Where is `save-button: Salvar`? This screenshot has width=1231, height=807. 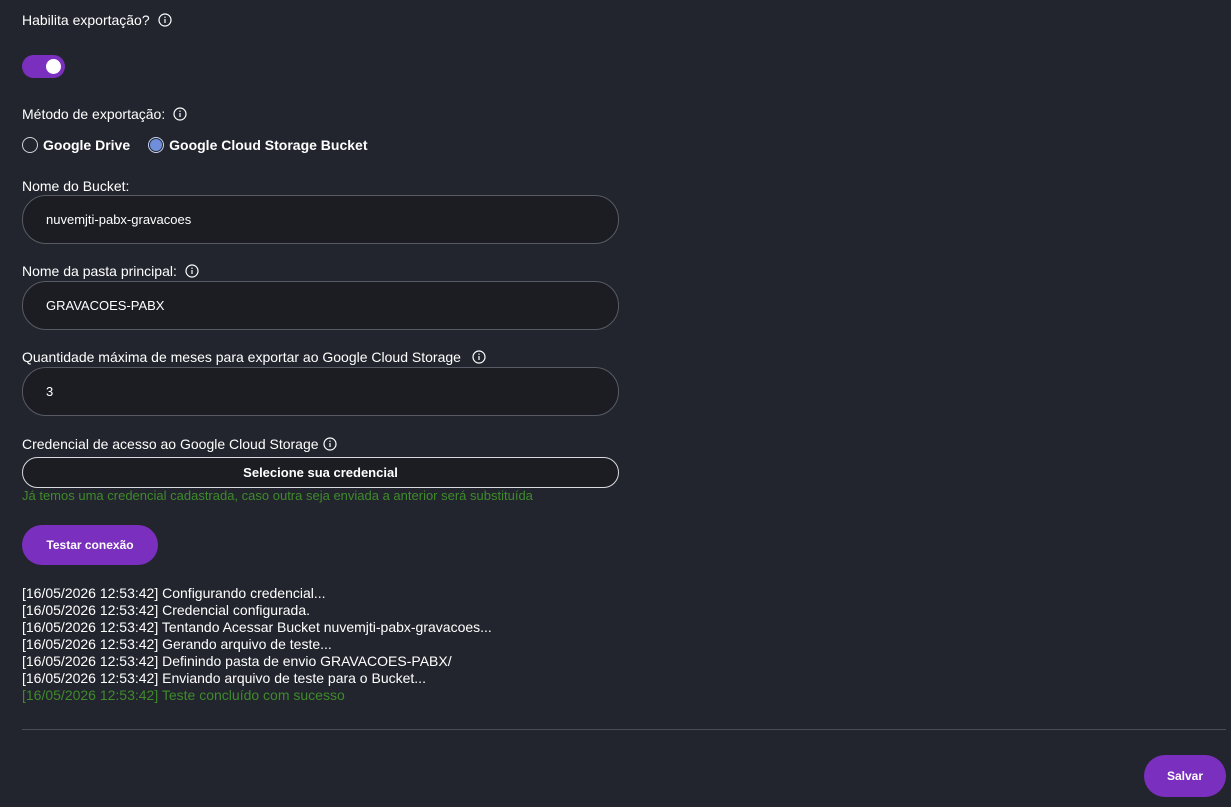 save-button: Salvar is located at coordinates (1185, 776).